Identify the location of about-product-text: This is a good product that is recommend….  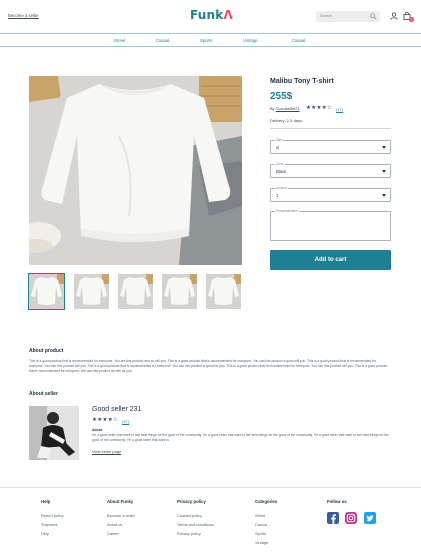
(208, 366).